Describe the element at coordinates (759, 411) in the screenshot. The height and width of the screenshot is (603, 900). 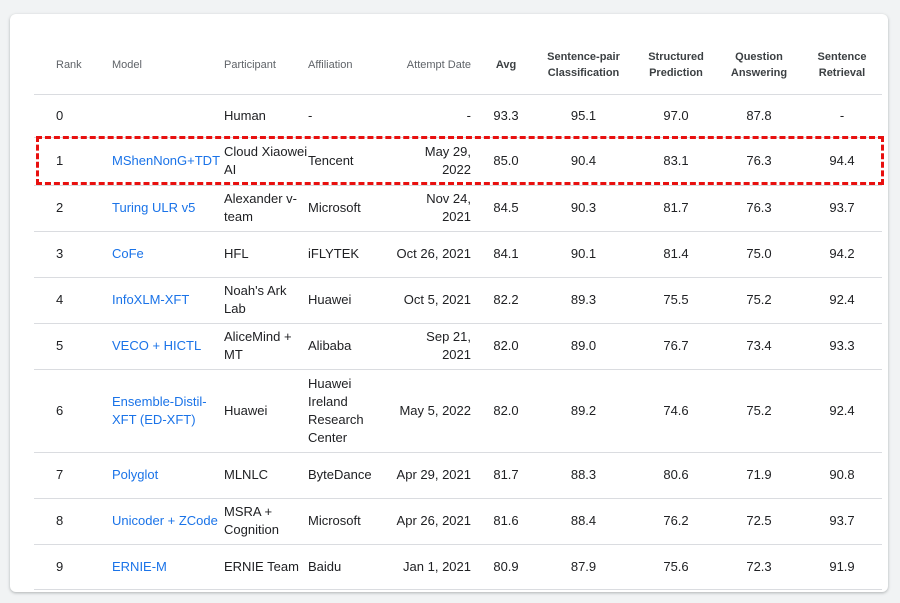
I see `cell-question-answering: 75.2` at that location.